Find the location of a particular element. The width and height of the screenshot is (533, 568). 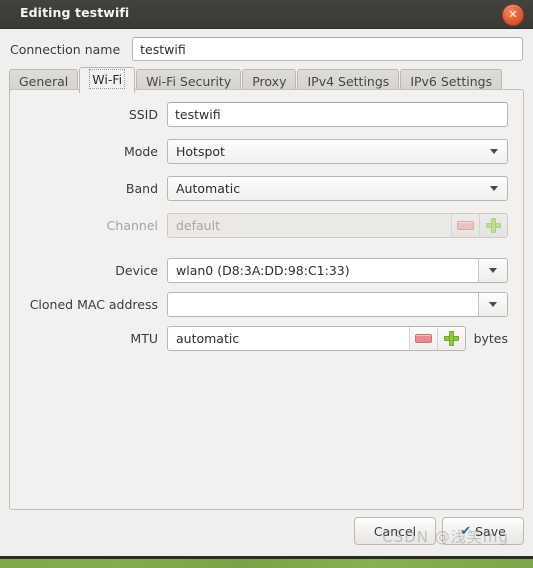

mode-value: Hotspot is located at coordinates (200, 151).